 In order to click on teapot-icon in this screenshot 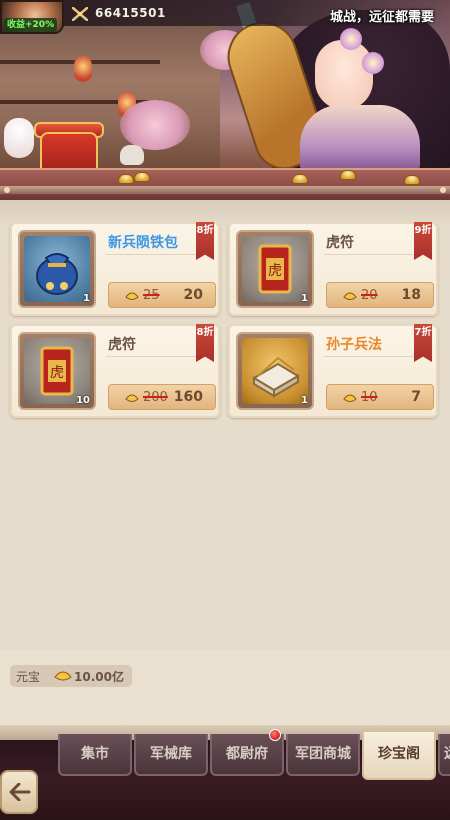, I will do `click(132, 155)`.